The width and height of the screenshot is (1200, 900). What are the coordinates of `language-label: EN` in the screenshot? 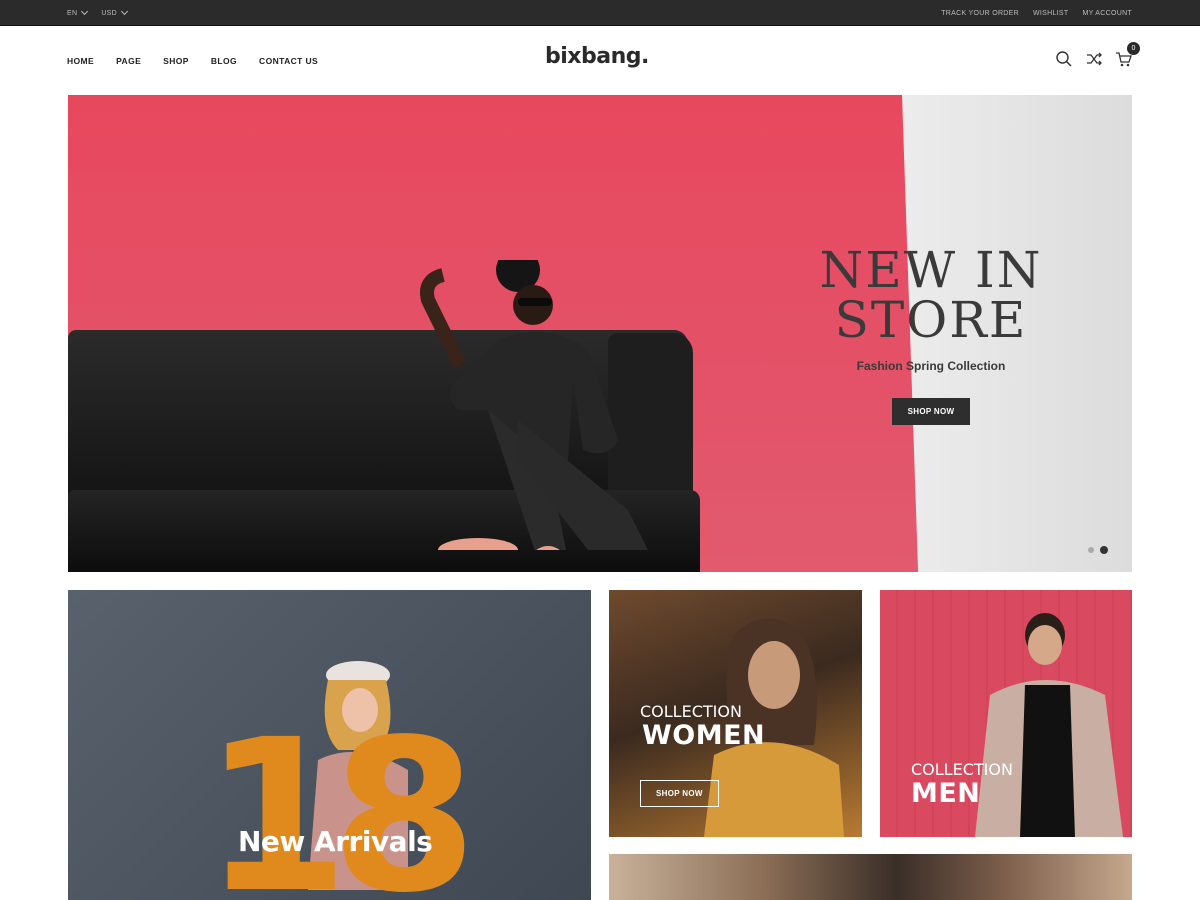 It's located at (72, 13).